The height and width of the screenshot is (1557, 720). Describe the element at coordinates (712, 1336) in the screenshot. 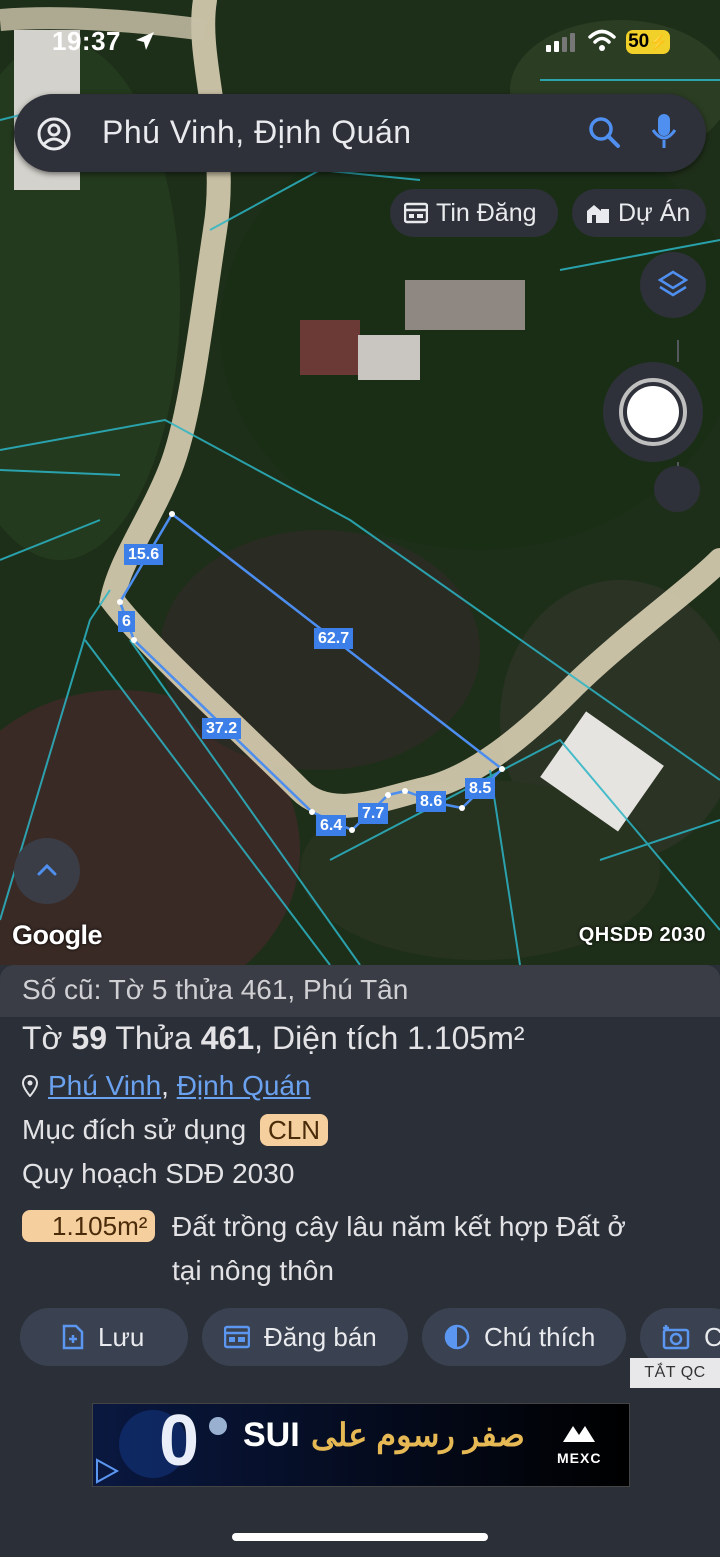

I see `capture-label: C` at that location.